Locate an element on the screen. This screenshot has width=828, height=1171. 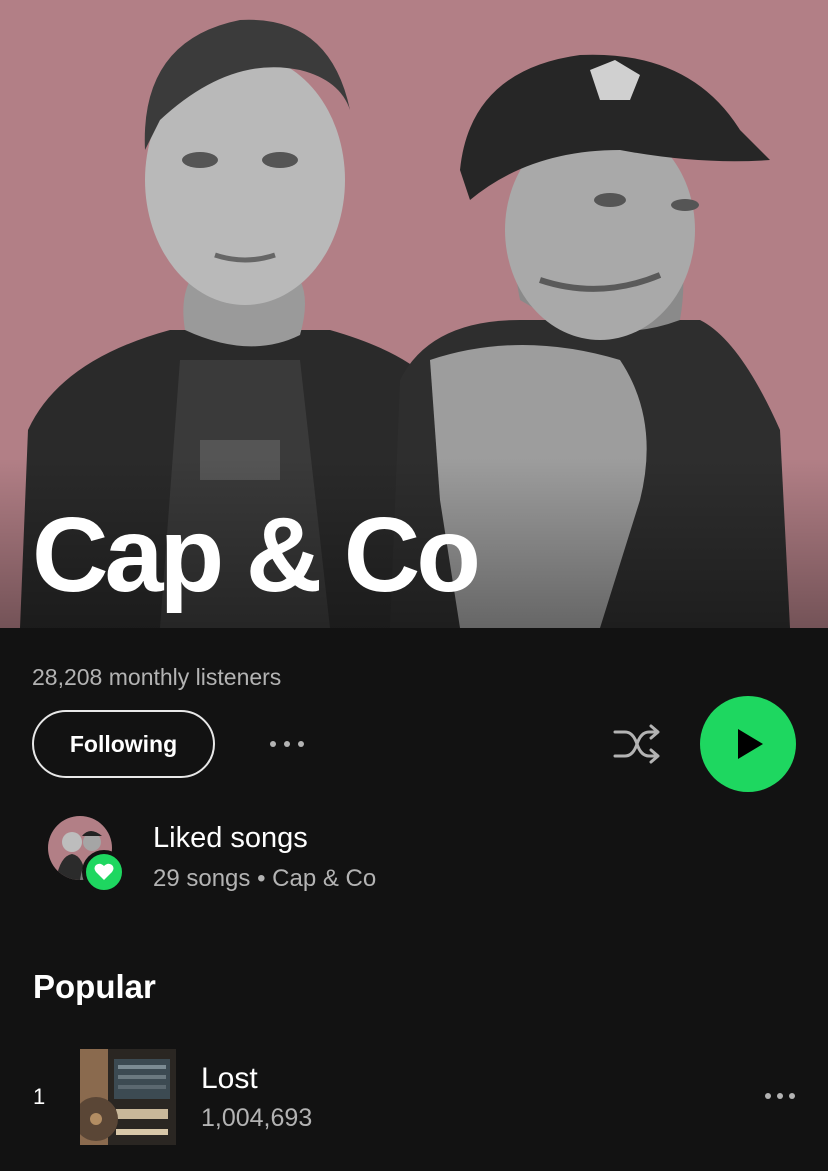
following-button: Following is located at coordinates (123, 744).